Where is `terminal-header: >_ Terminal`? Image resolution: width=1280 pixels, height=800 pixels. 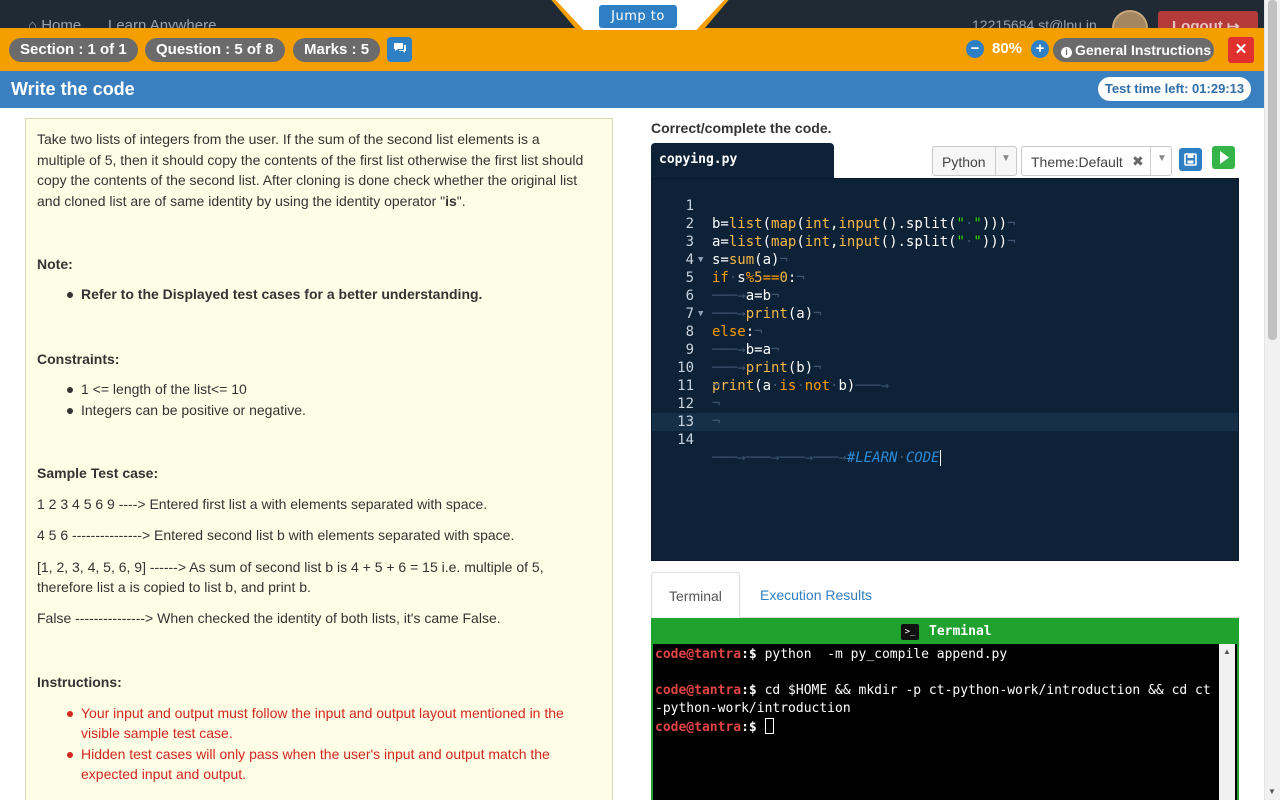 terminal-header: >_ Terminal is located at coordinates (945, 632).